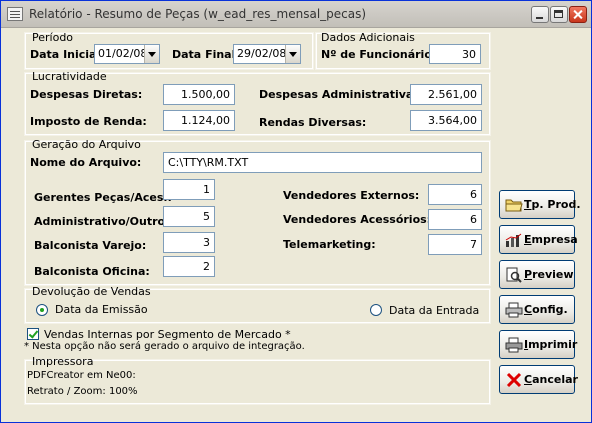 This screenshot has height=423, width=592. I want to click on balconista-oficina-label: Balconista Oficina:, so click(92, 271).